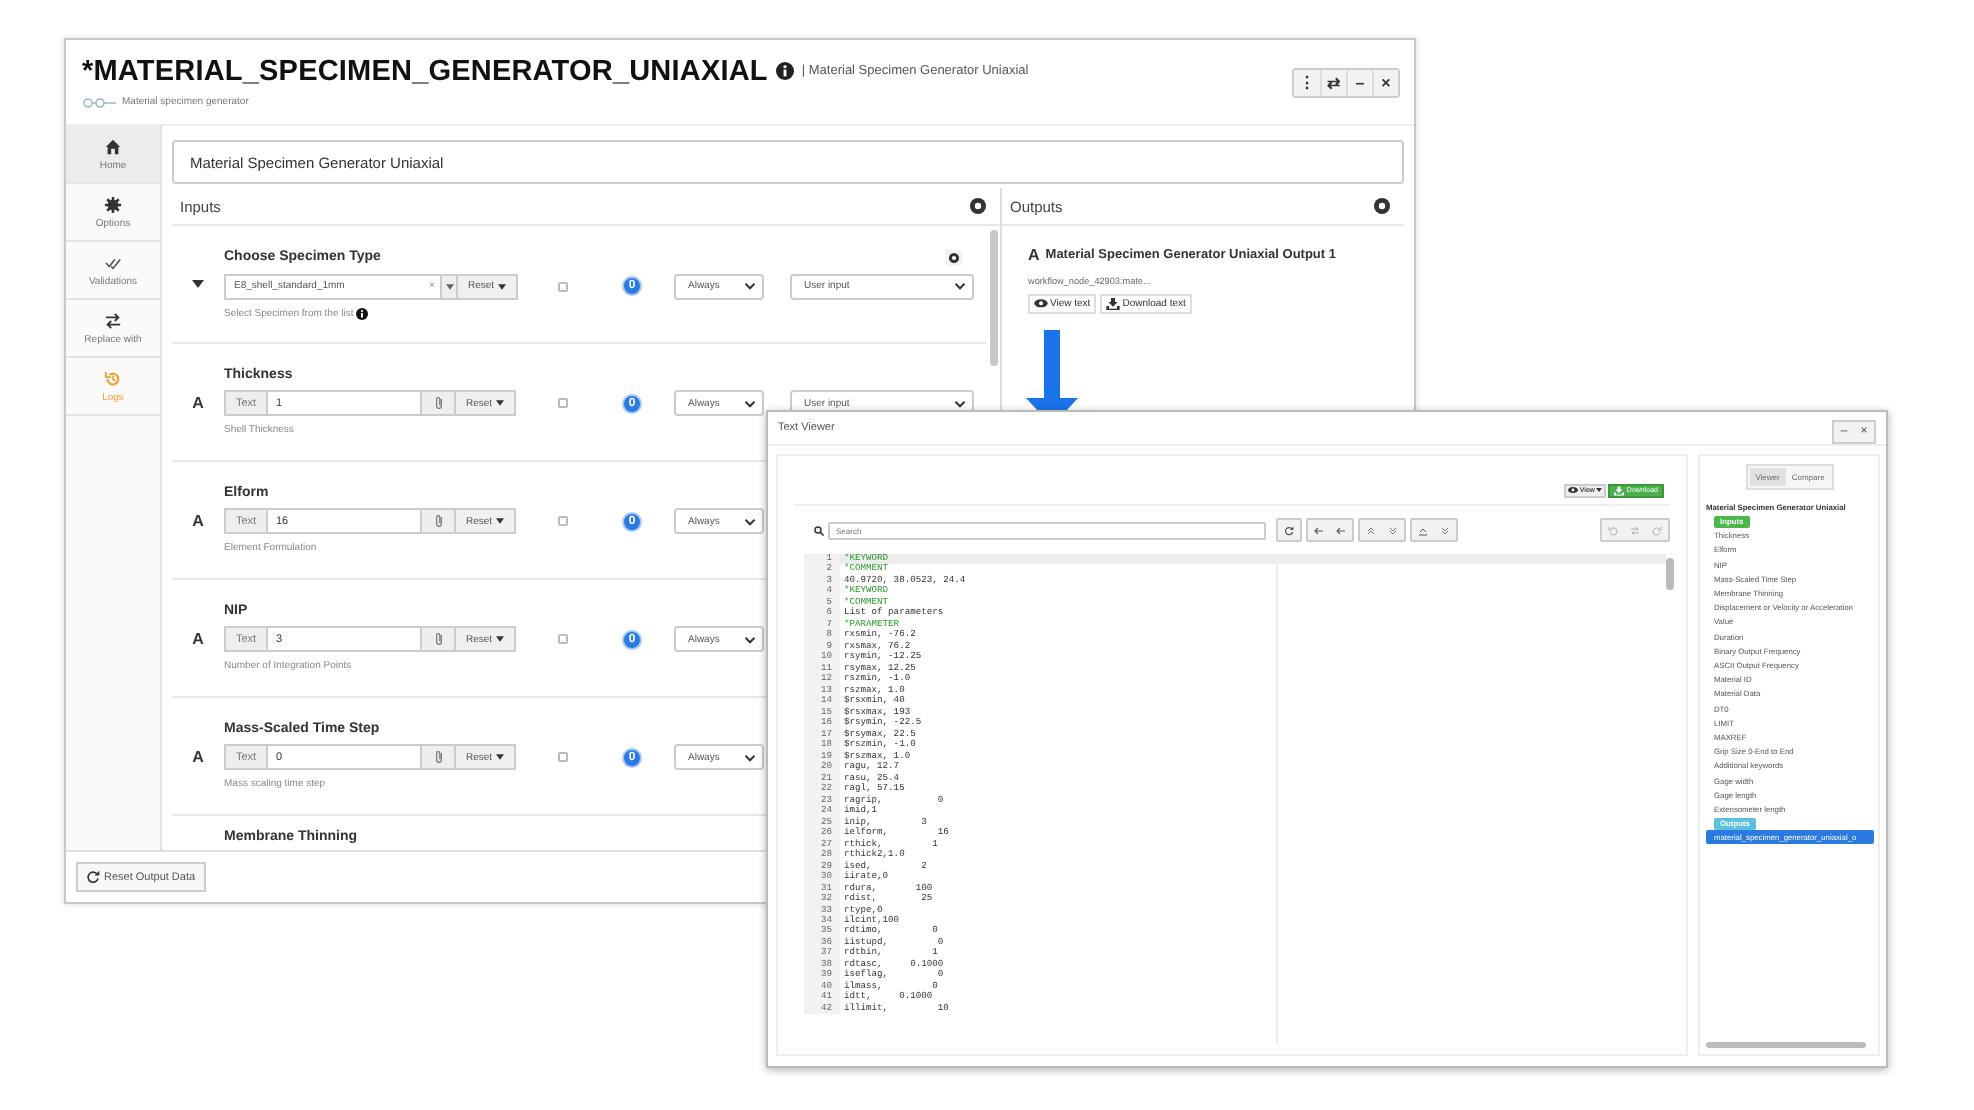 The image size is (1974, 1110). What do you see at coordinates (425, 71) in the screenshot?
I see `window-title: *MATERIAL_SPECIMEN_GENERATOR_UNIAXIAL` at bounding box center [425, 71].